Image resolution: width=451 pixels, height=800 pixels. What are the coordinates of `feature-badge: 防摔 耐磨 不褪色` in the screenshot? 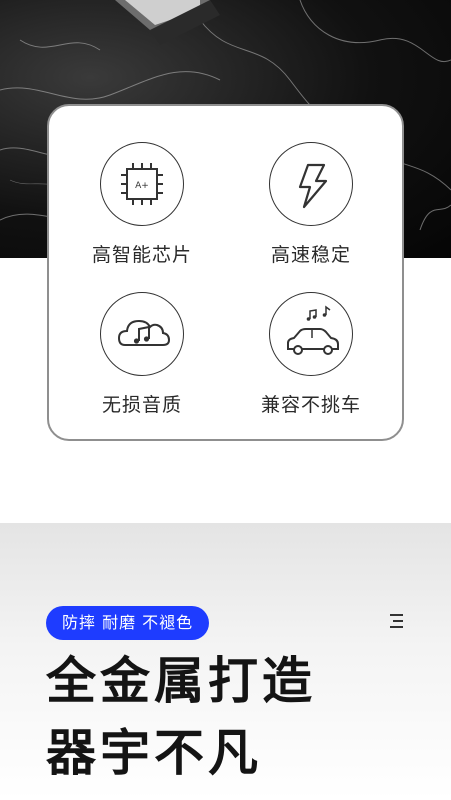 It's located at (128, 623).